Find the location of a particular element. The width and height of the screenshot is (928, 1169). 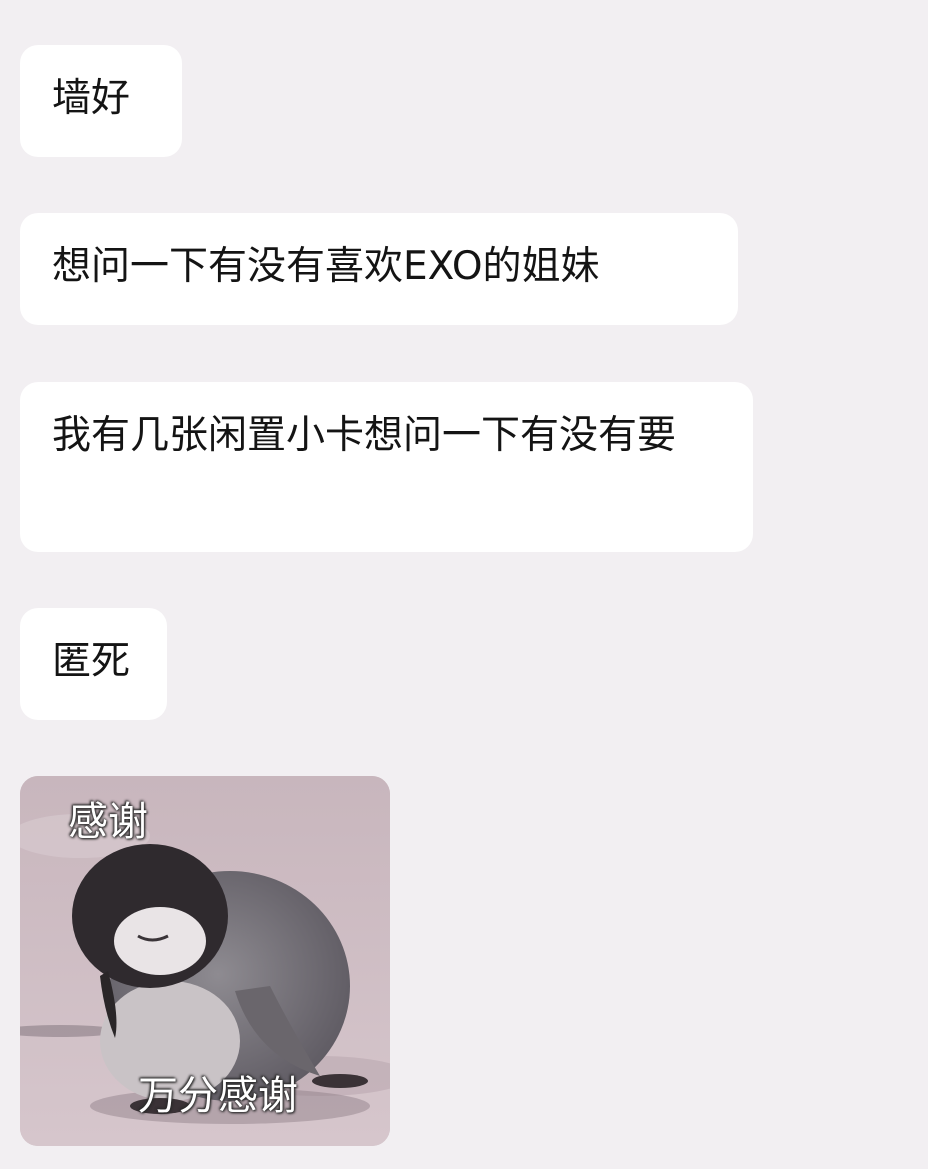

message-text: 匿死 is located at coordinates (91, 661).